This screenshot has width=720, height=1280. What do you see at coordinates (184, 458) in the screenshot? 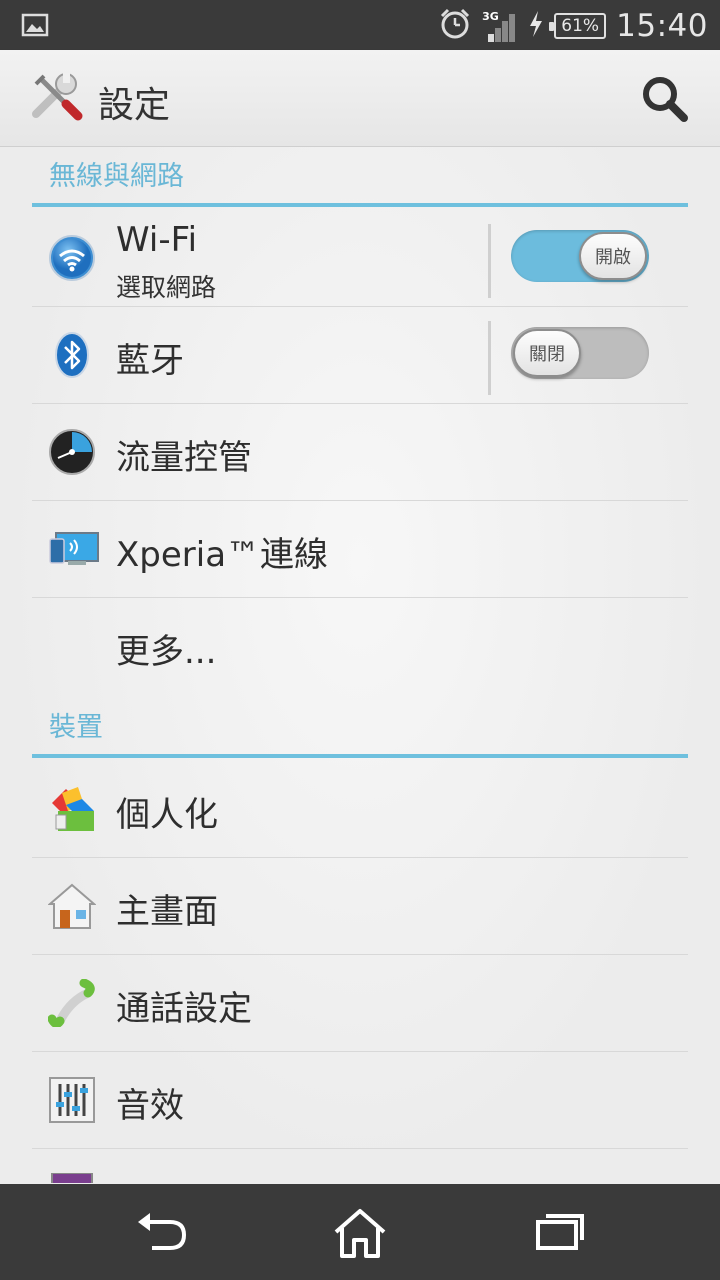
I see `settings-item-label: 流量控管` at bounding box center [184, 458].